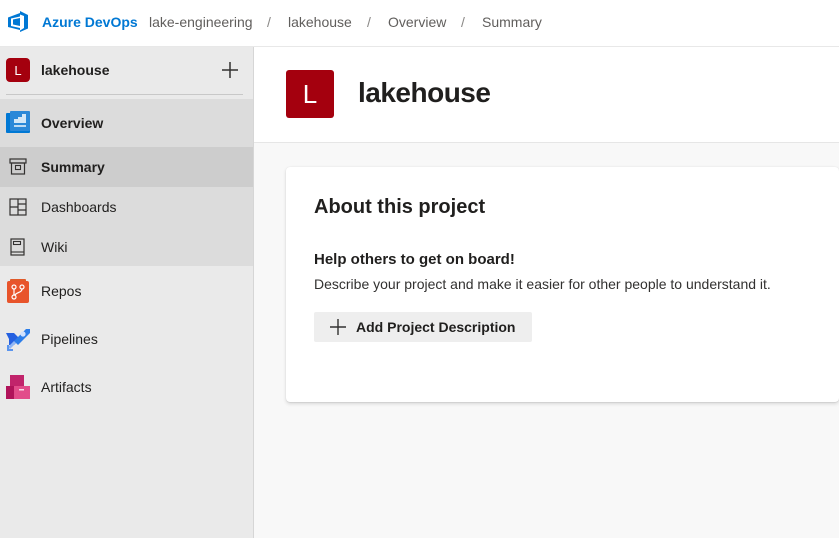  I want to click on project-header: L lakehouse, so click(126, 71).